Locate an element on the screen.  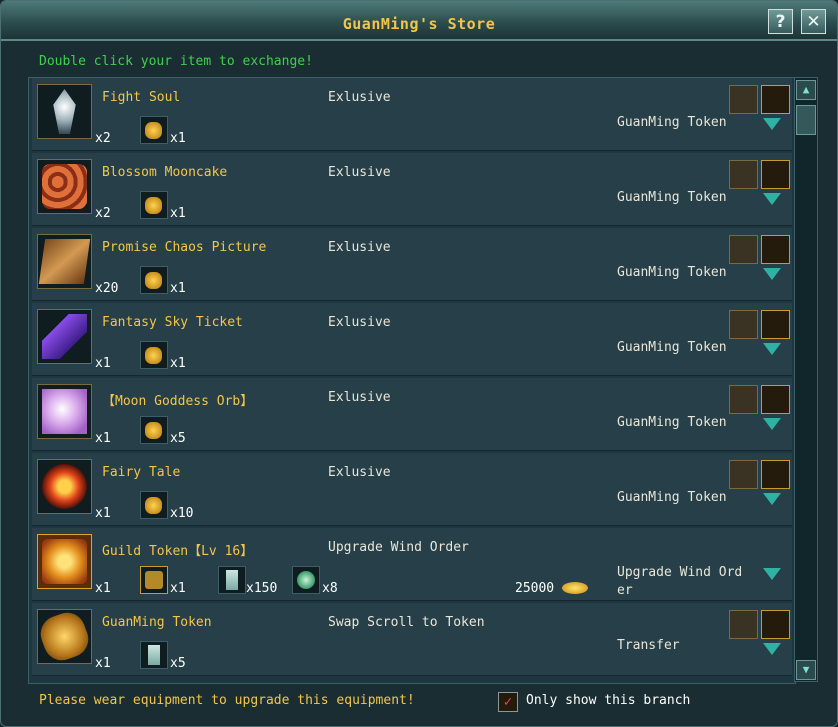
guild-token-icon is located at coordinates (64, 561).